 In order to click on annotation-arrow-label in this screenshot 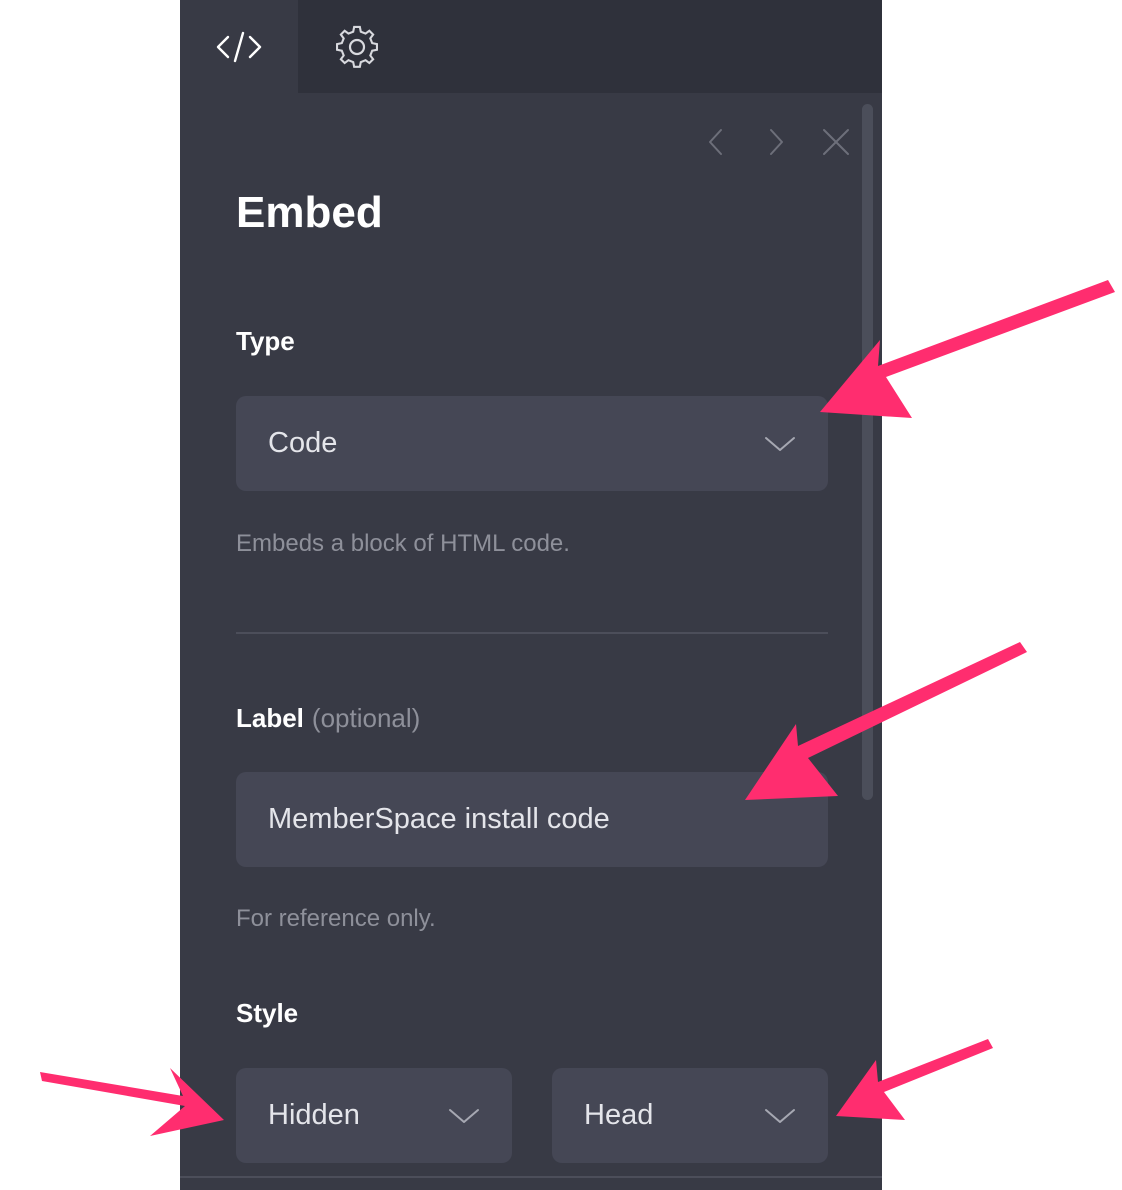, I will do `click(886, 721)`.